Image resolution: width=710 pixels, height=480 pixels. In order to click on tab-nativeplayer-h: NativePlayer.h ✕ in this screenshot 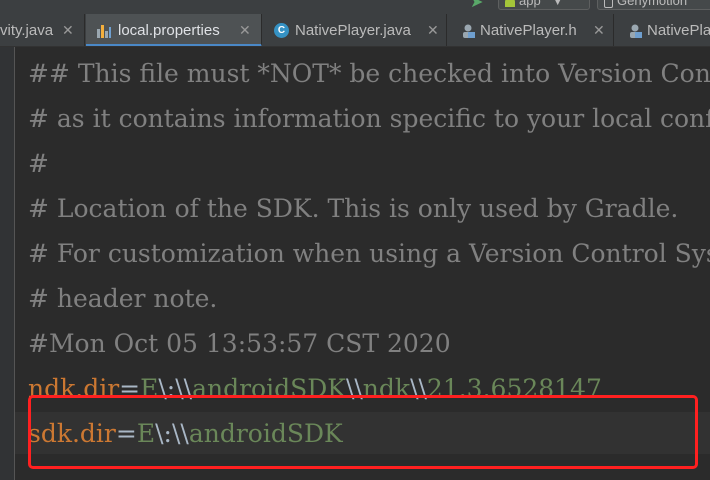, I will do `click(531, 30)`.